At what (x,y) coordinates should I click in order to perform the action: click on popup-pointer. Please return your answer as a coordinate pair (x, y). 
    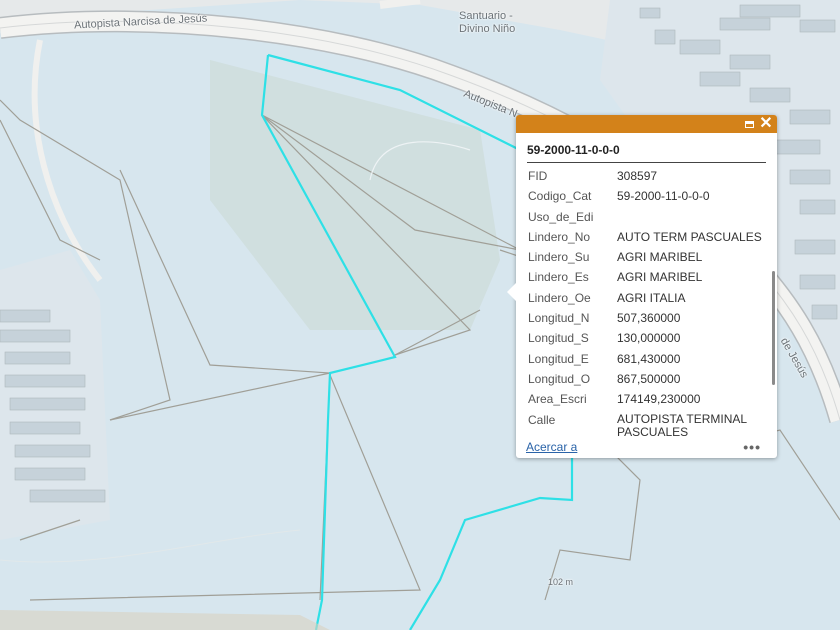
    Looking at the image, I should click on (511, 292).